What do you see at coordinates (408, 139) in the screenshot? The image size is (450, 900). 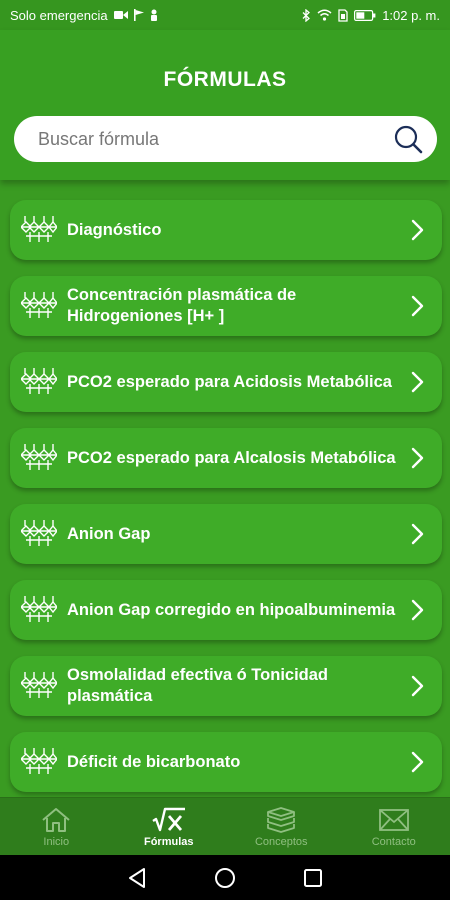 I see `search-icon` at bounding box center [408, 139].